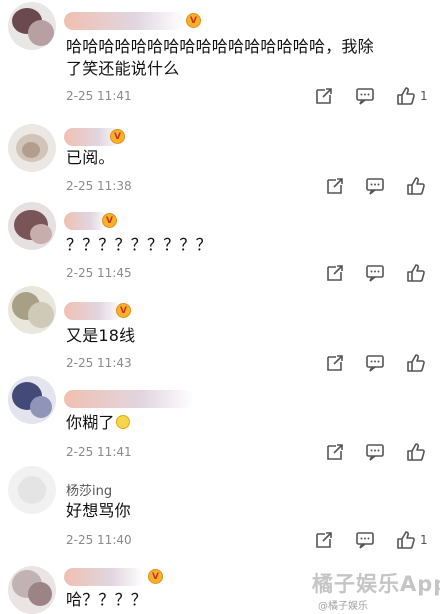  What do you see at coordinates (99, 363) in the screenshot?
I see `timestamp: 2-25 11:43` at bounding box center [99, 363].